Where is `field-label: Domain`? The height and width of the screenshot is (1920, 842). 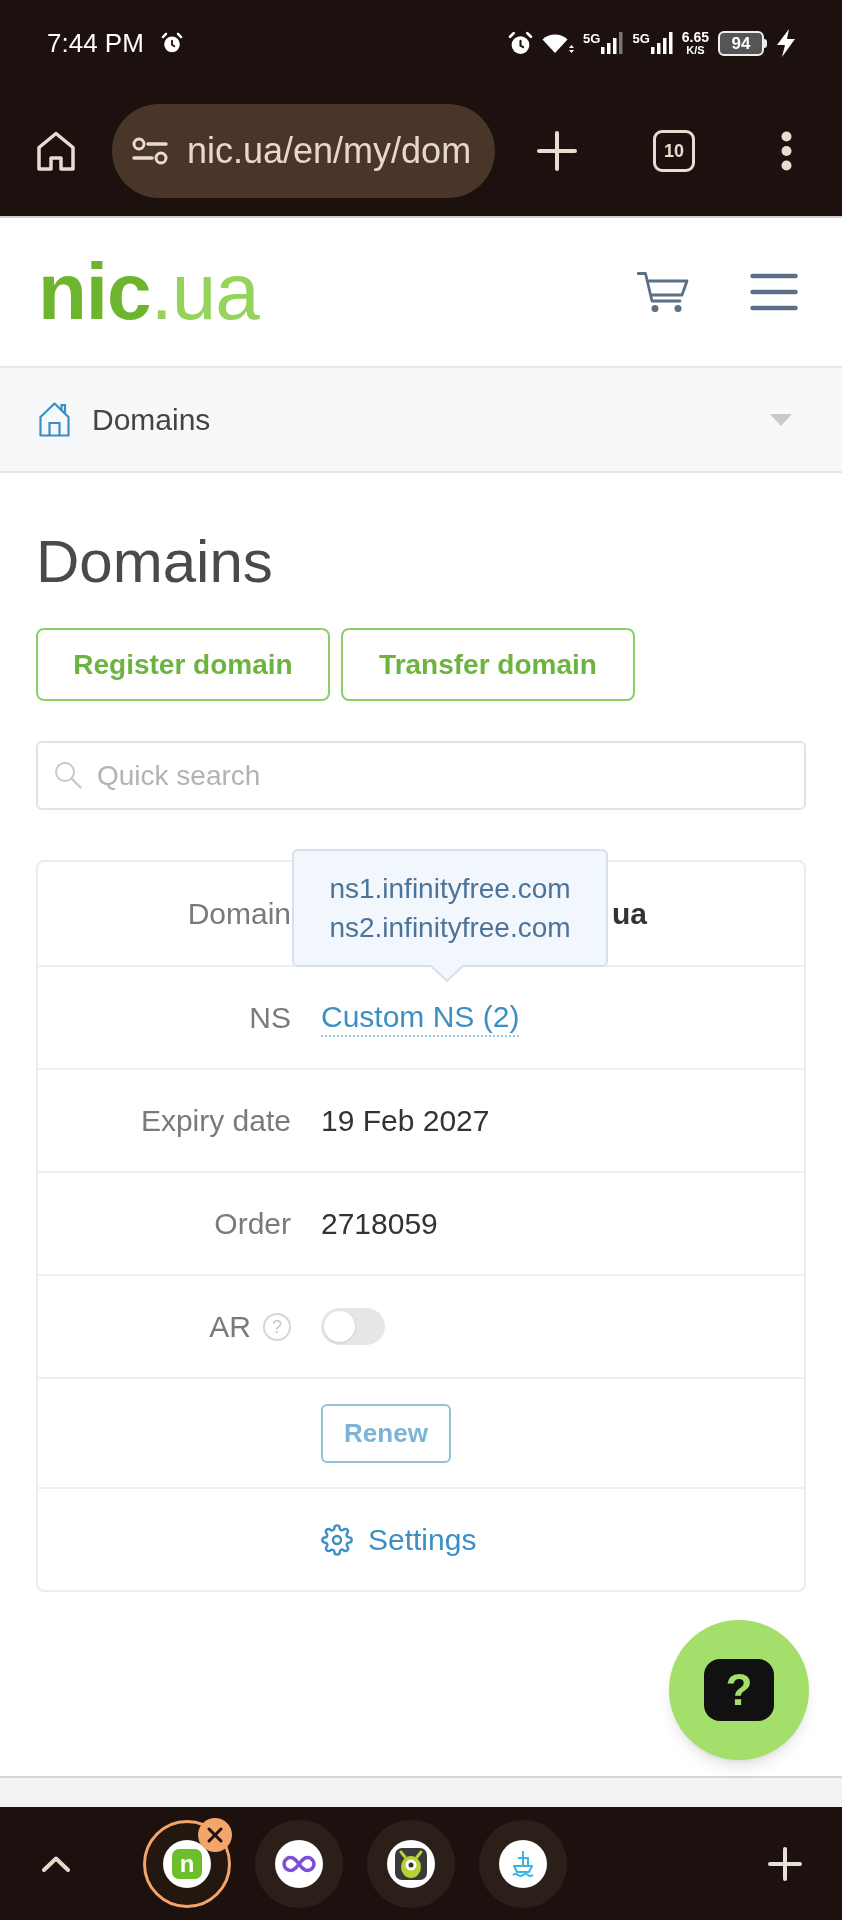
field-label: Domain is located at coordinates (239, 913).